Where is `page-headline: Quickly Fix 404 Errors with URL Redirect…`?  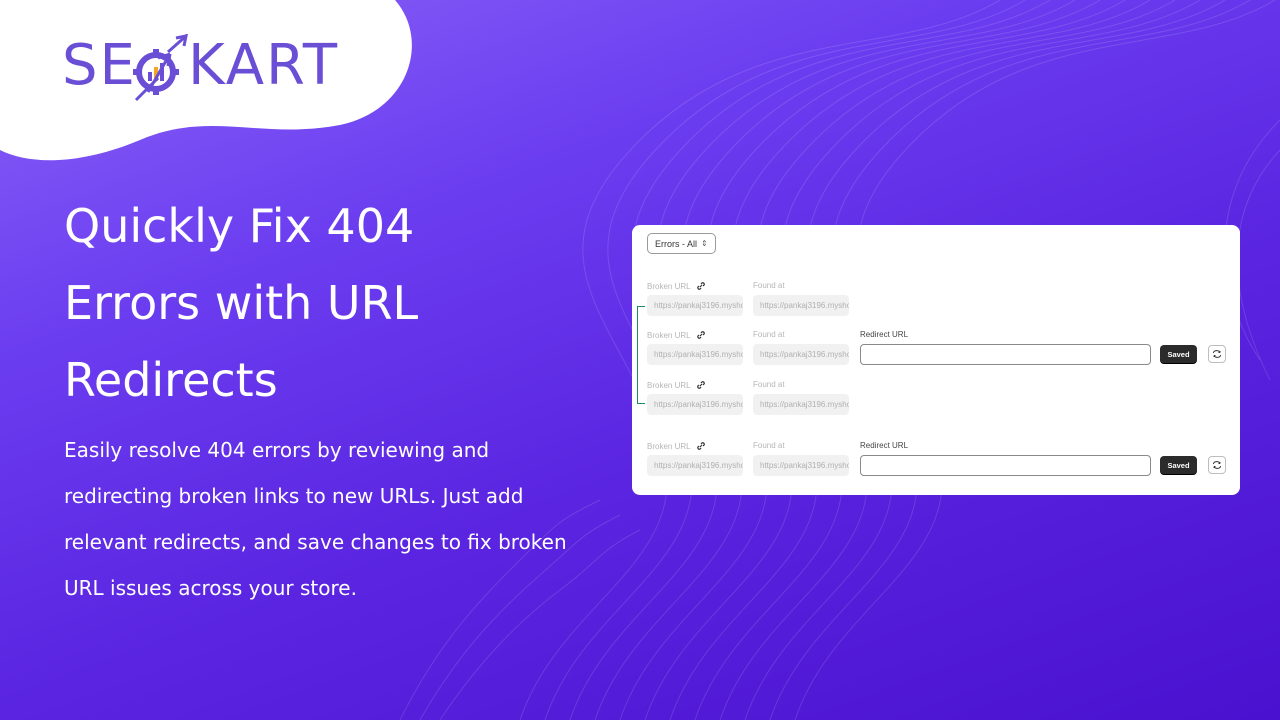
page-headline: Quickly Fix 404 Errors with URL Redirect… is located at coordinates (304, 303).